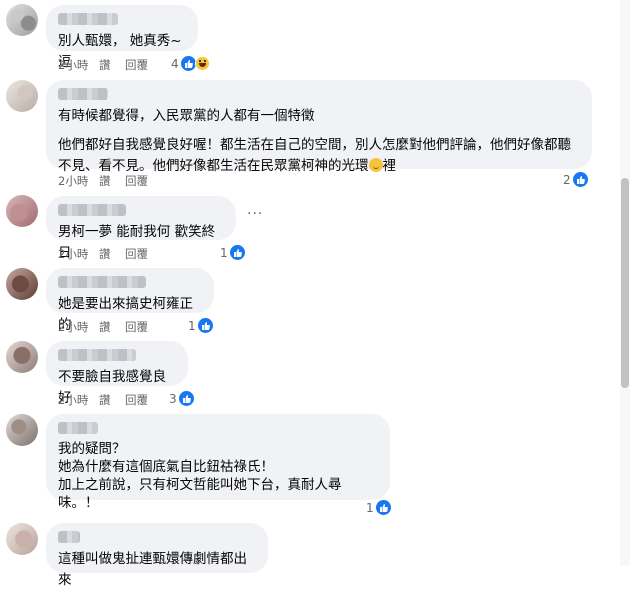 The image size is (630, 591). Describe the element at coordinates (141, 228) in the screenshot. I see `comment-bubble: 男柯一夢 能耐我何 歡笑終日` at that location.